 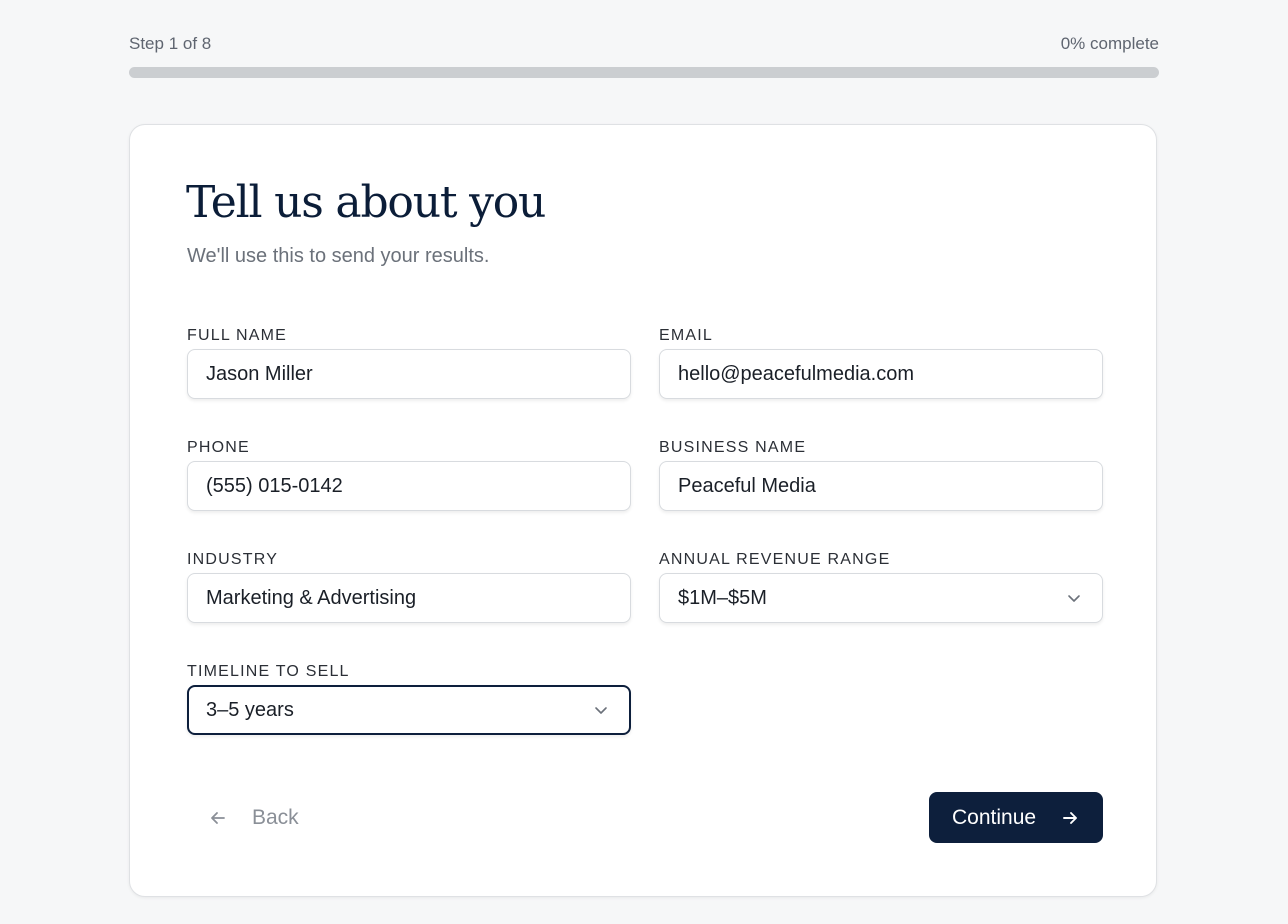 I want to click on business-name-input: Peaceful Media, so click(x=881, y=486).